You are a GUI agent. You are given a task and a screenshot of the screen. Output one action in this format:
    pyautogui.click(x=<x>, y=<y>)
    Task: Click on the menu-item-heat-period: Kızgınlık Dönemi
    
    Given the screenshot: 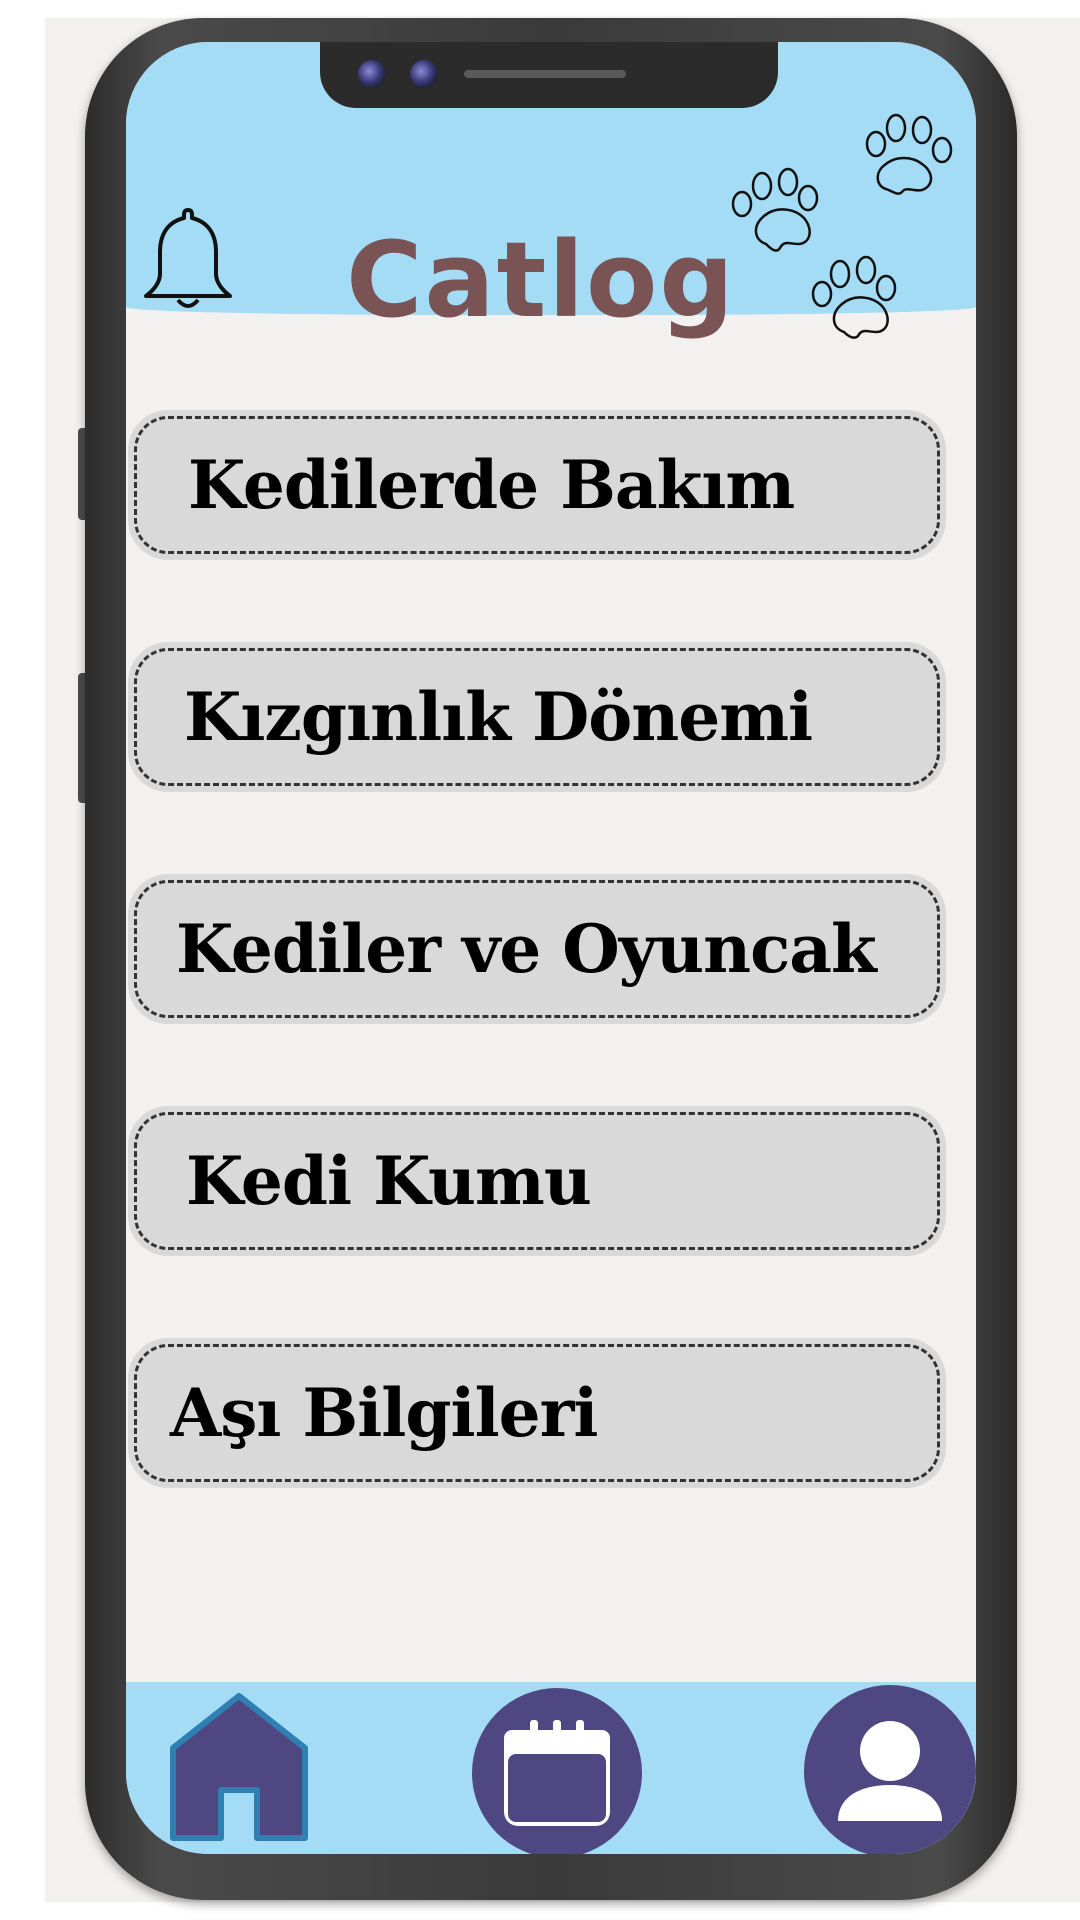 What is the action you would take?
    pyautogui.click(x=537, y=717)
    